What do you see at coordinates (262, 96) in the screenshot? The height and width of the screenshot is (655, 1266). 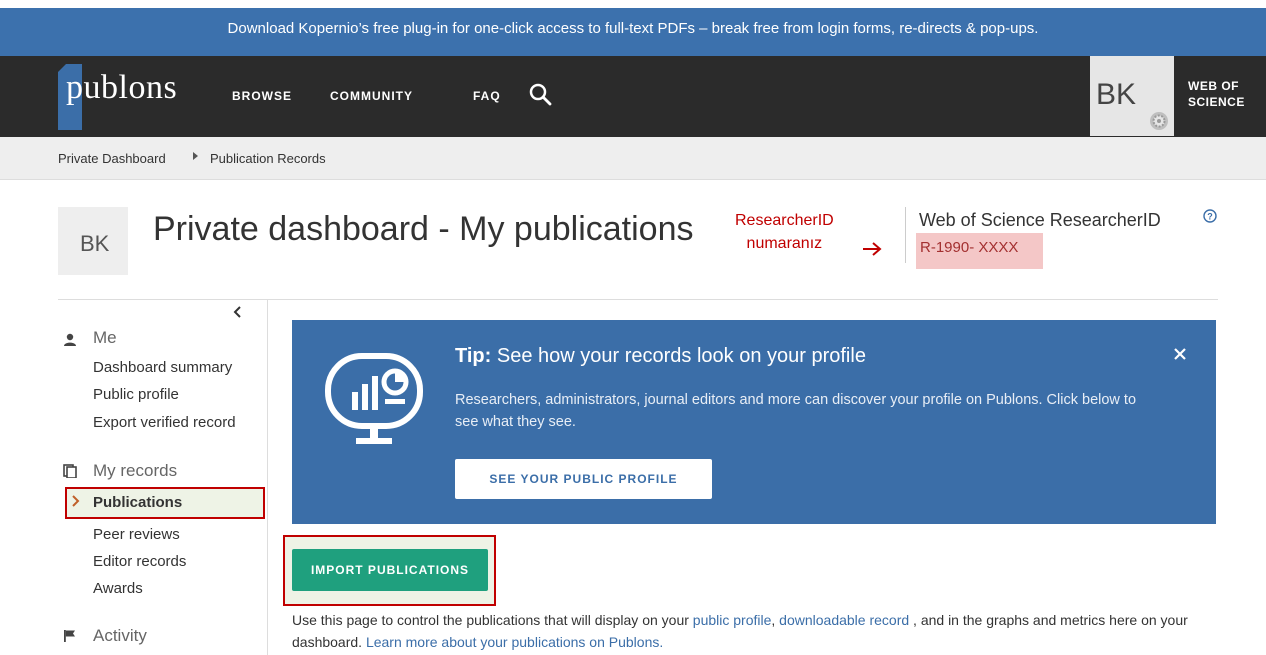 I see `nav-browse: BROWSE` at bounding box center [262, 96].